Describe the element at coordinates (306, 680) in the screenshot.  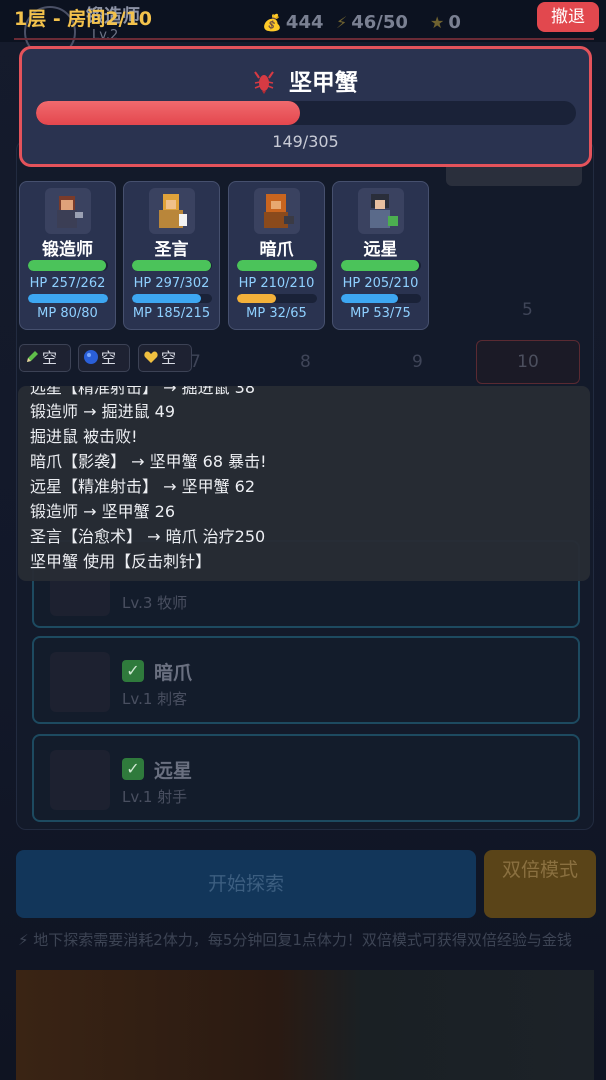
I see `bg-member-card: ✓ 暗爪 Lv.1 刺客` at that location.